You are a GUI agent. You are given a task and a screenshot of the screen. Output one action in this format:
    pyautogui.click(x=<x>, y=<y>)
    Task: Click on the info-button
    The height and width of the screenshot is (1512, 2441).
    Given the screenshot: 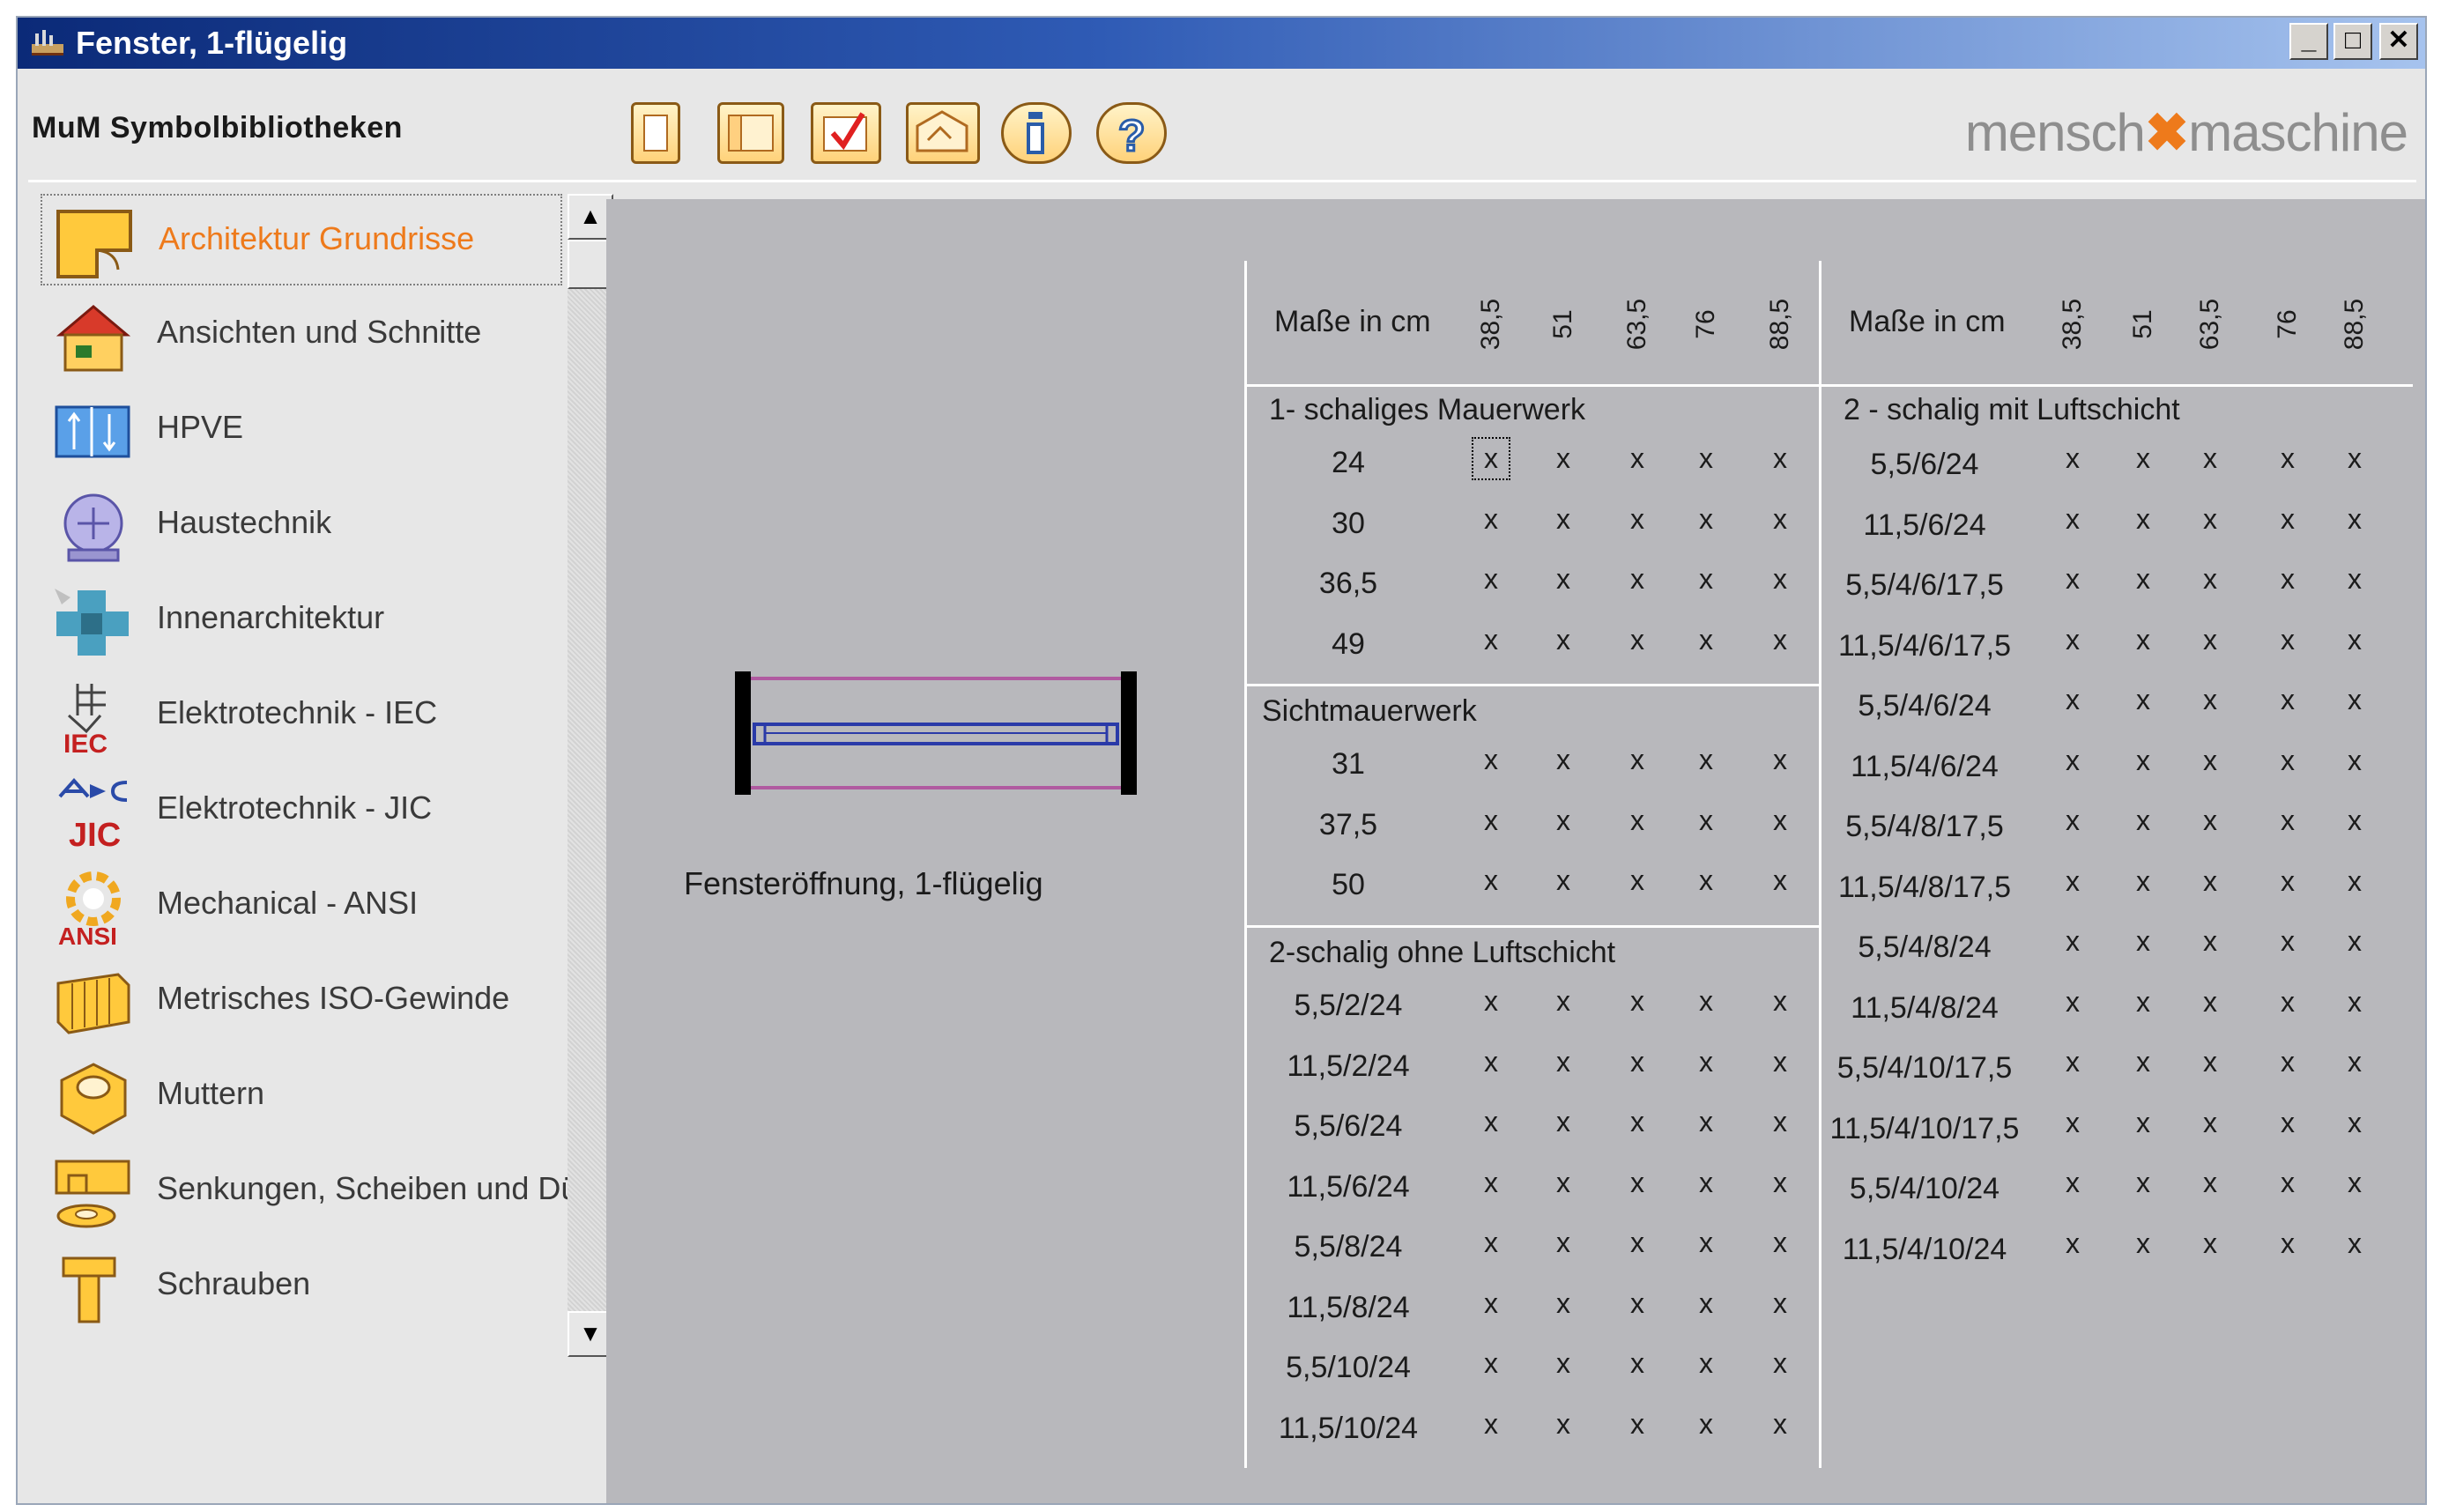 What is the action you would take?
    pyautogui.click(x=1036, y=133)
    